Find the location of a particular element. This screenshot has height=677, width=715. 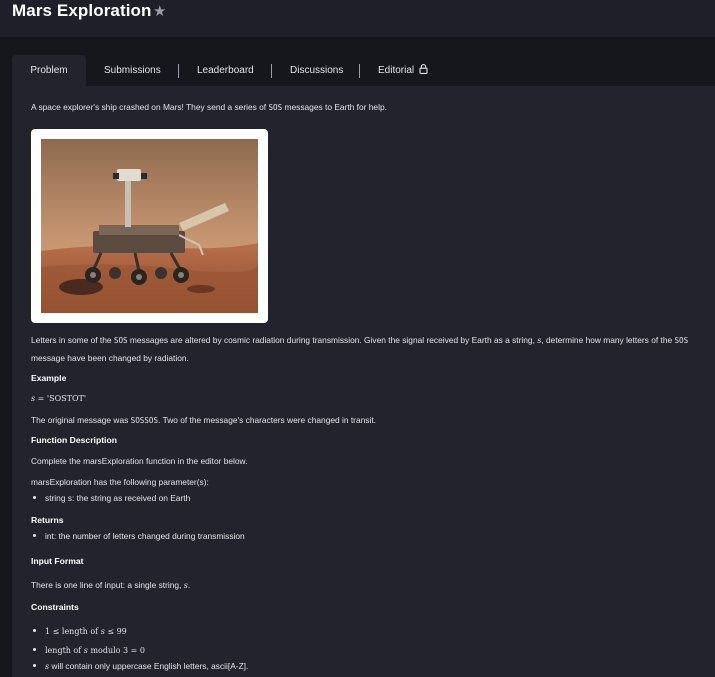

math-expression: modulo 3 = 0 is located at coordinates (116, 650).